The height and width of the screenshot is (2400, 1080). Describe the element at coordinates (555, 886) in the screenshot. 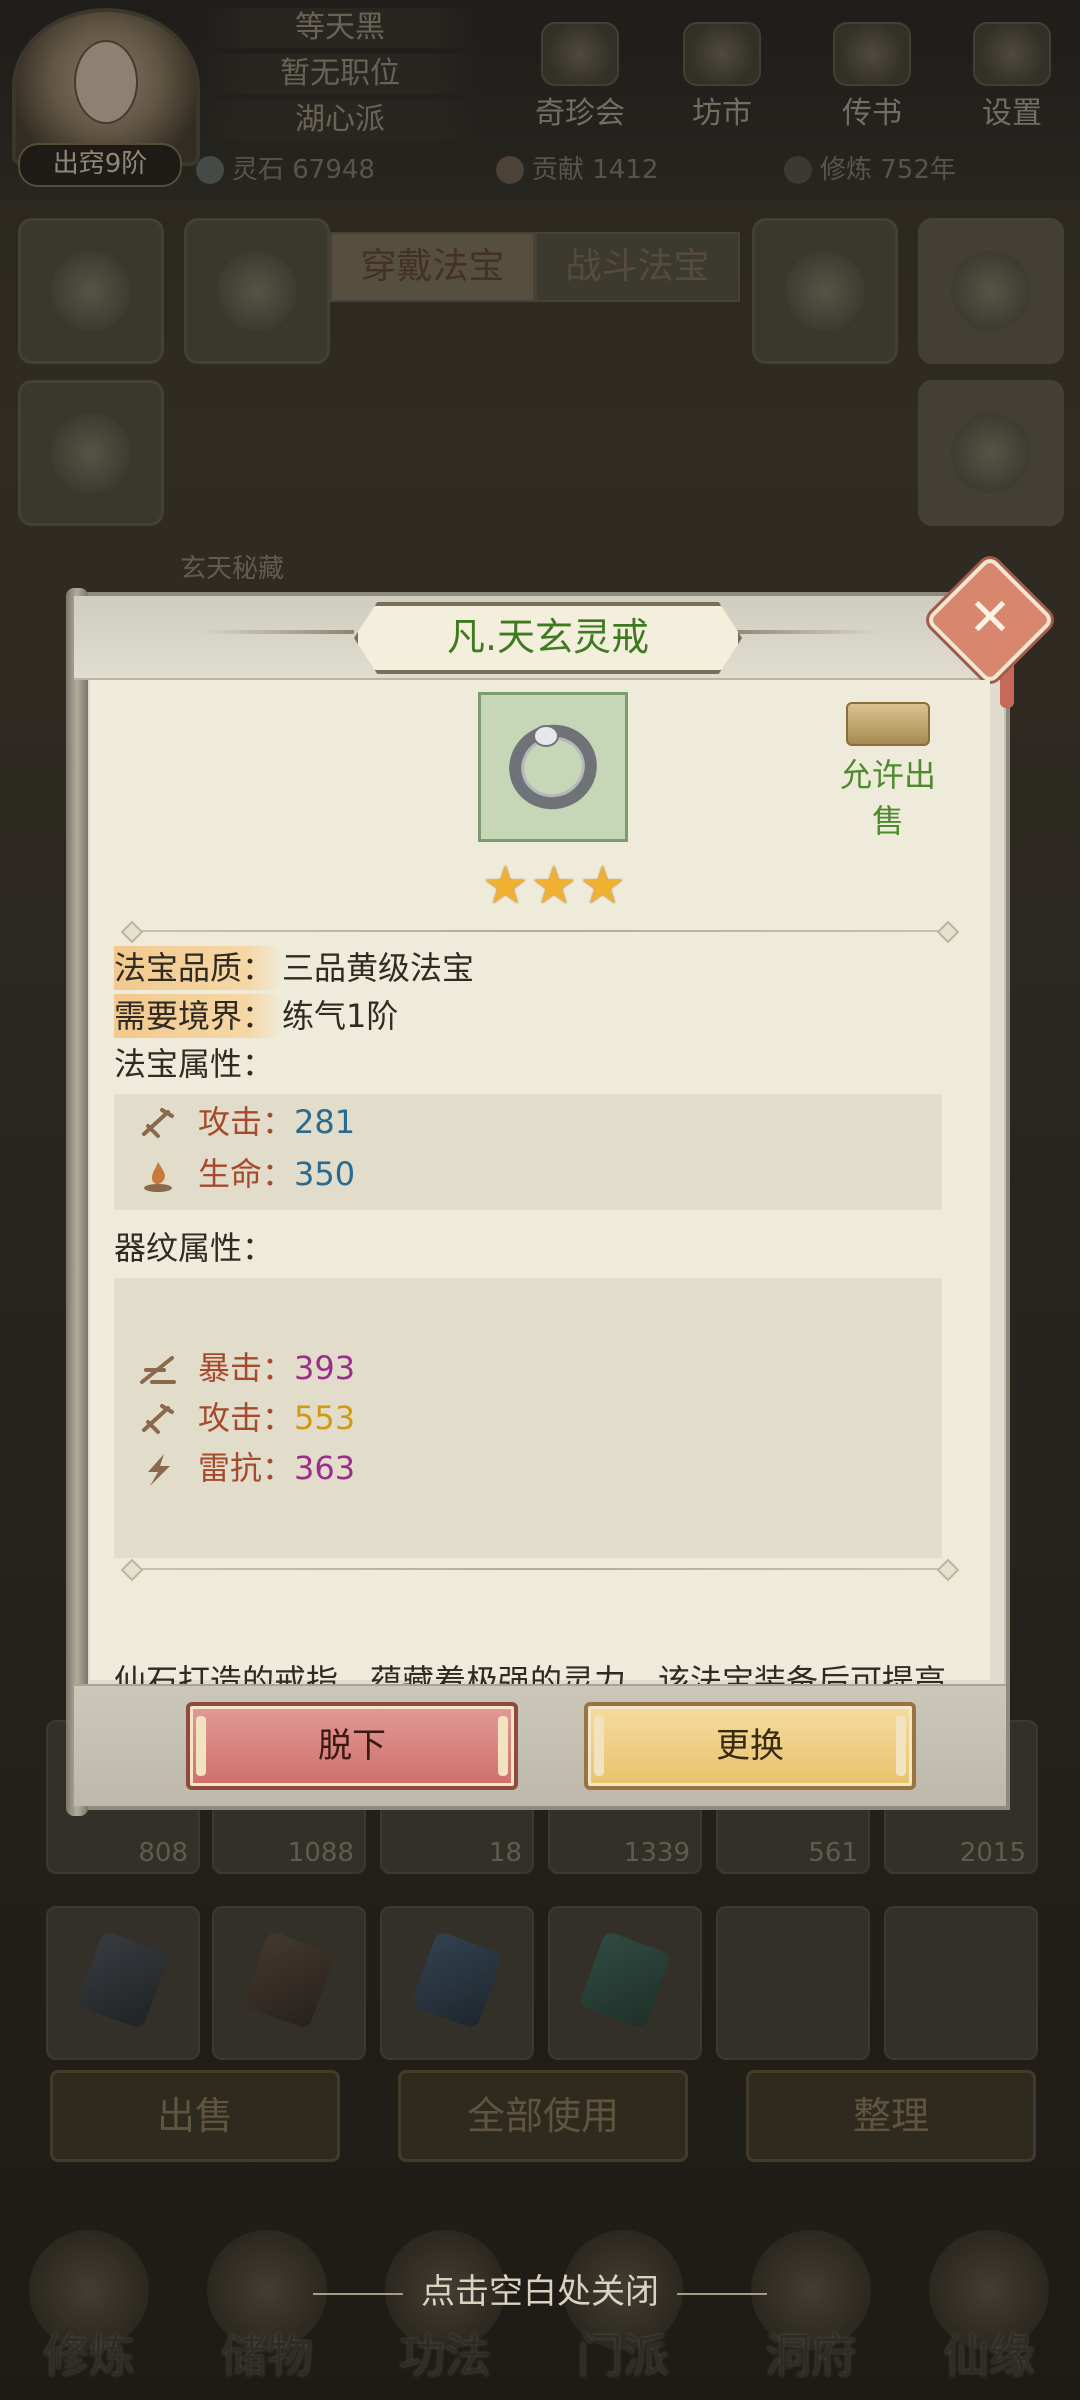

I see `star-rating: ★★★` at that location.